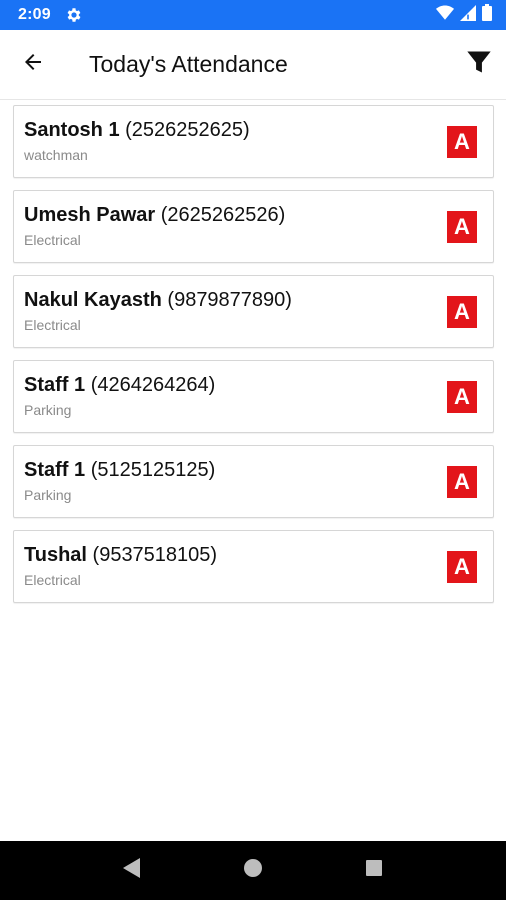 This screenshot has width=506, height=900. I want to click on attendance-card: Santosh 1 (2526252625) watchman A, so click(253, 141).